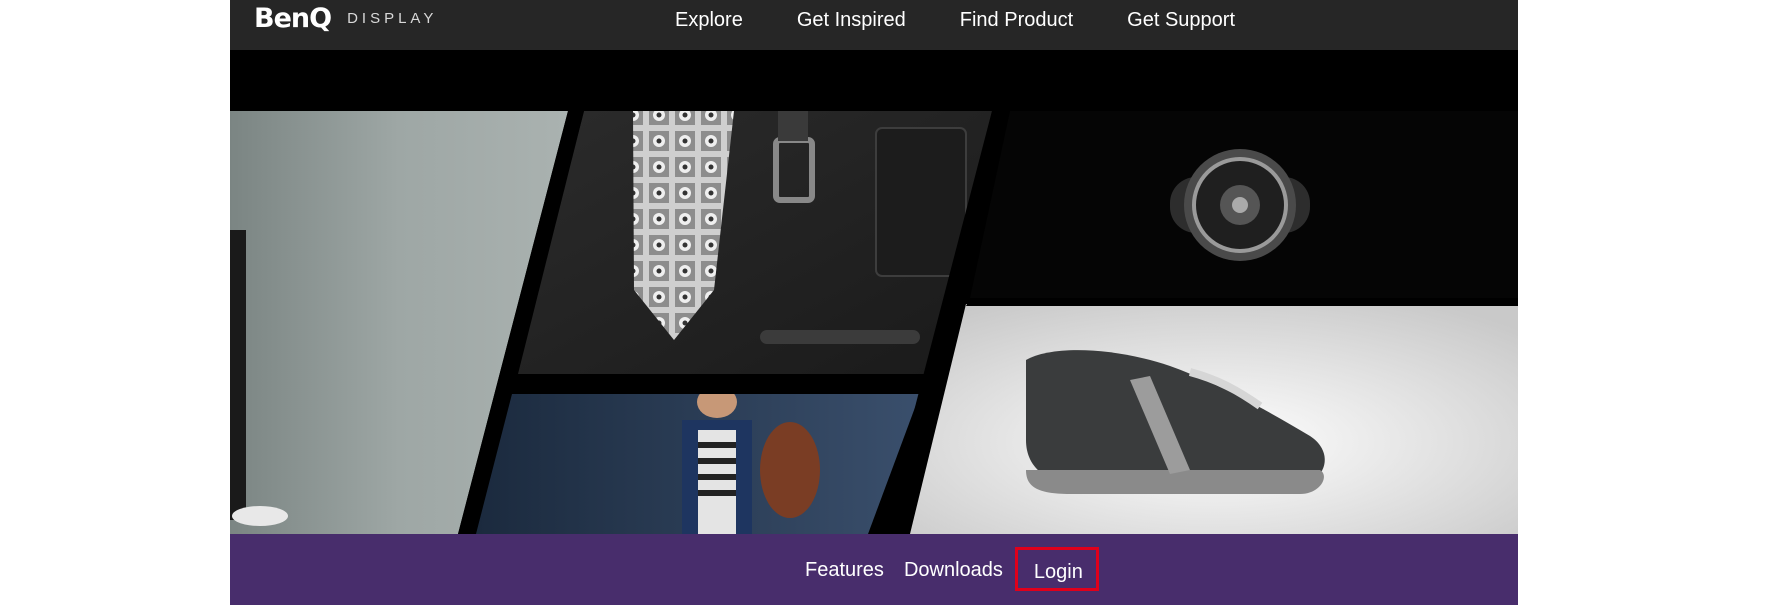 This screenshot has width=1770, height=605. I want to click on nav-link-get-inspired: Get Inspired, so click(851, 20).